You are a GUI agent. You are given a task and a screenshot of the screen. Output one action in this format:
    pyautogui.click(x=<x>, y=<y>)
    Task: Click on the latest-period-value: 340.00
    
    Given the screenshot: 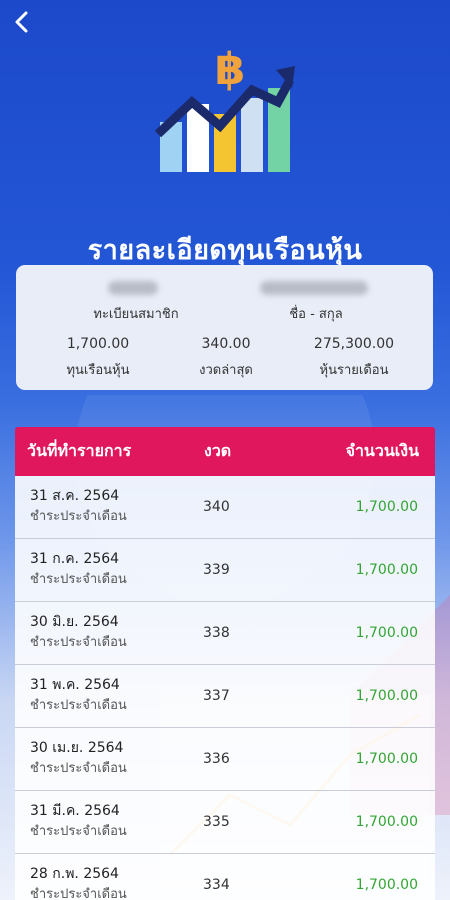 What is the action you would take?
    pyautogui.click(x=226, y=344)
    